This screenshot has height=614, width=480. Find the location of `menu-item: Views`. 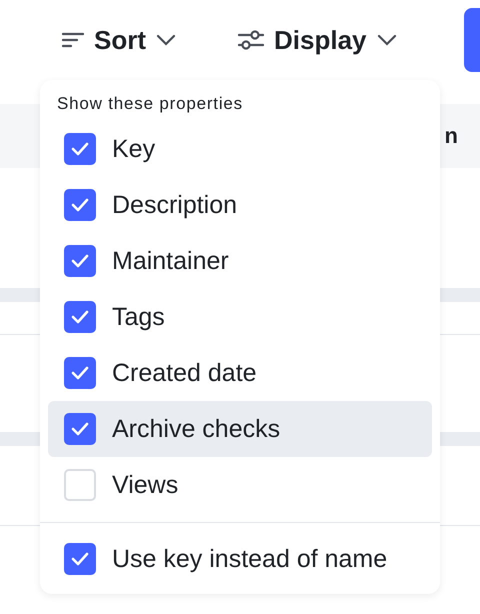

menu-item: Views is located at coordinates (240, 485).